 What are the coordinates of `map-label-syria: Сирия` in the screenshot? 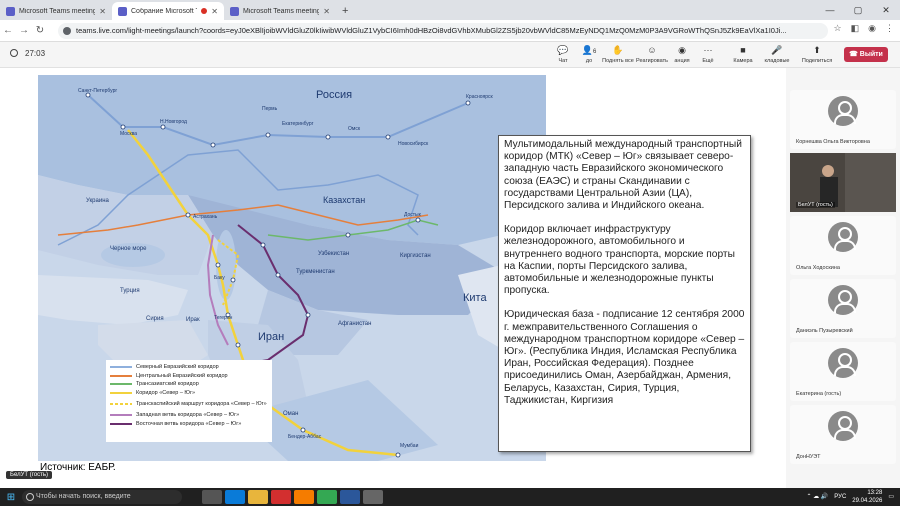 It's located at (155, 319).